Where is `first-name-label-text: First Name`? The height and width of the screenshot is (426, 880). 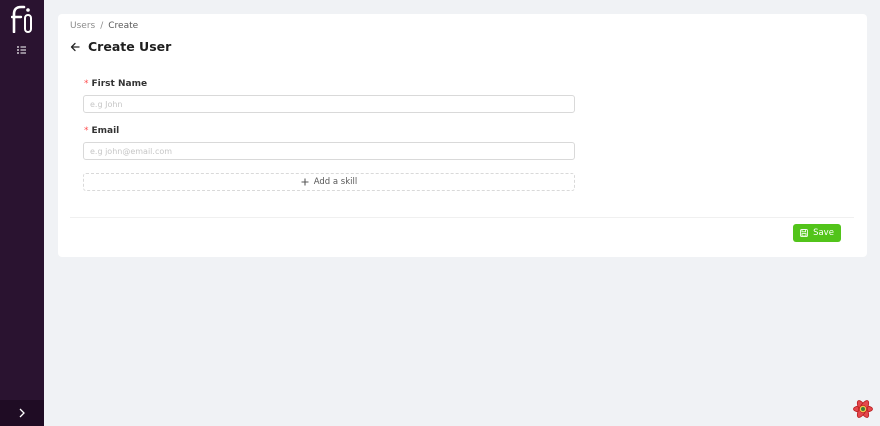
first-name-label-text: First Name is located at coordinates (119, 84).